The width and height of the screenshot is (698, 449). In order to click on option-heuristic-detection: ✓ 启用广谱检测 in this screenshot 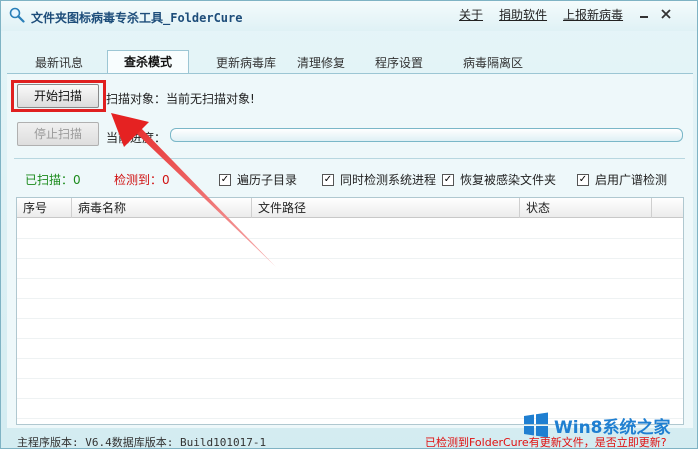, I will do `click(622, 179)`.